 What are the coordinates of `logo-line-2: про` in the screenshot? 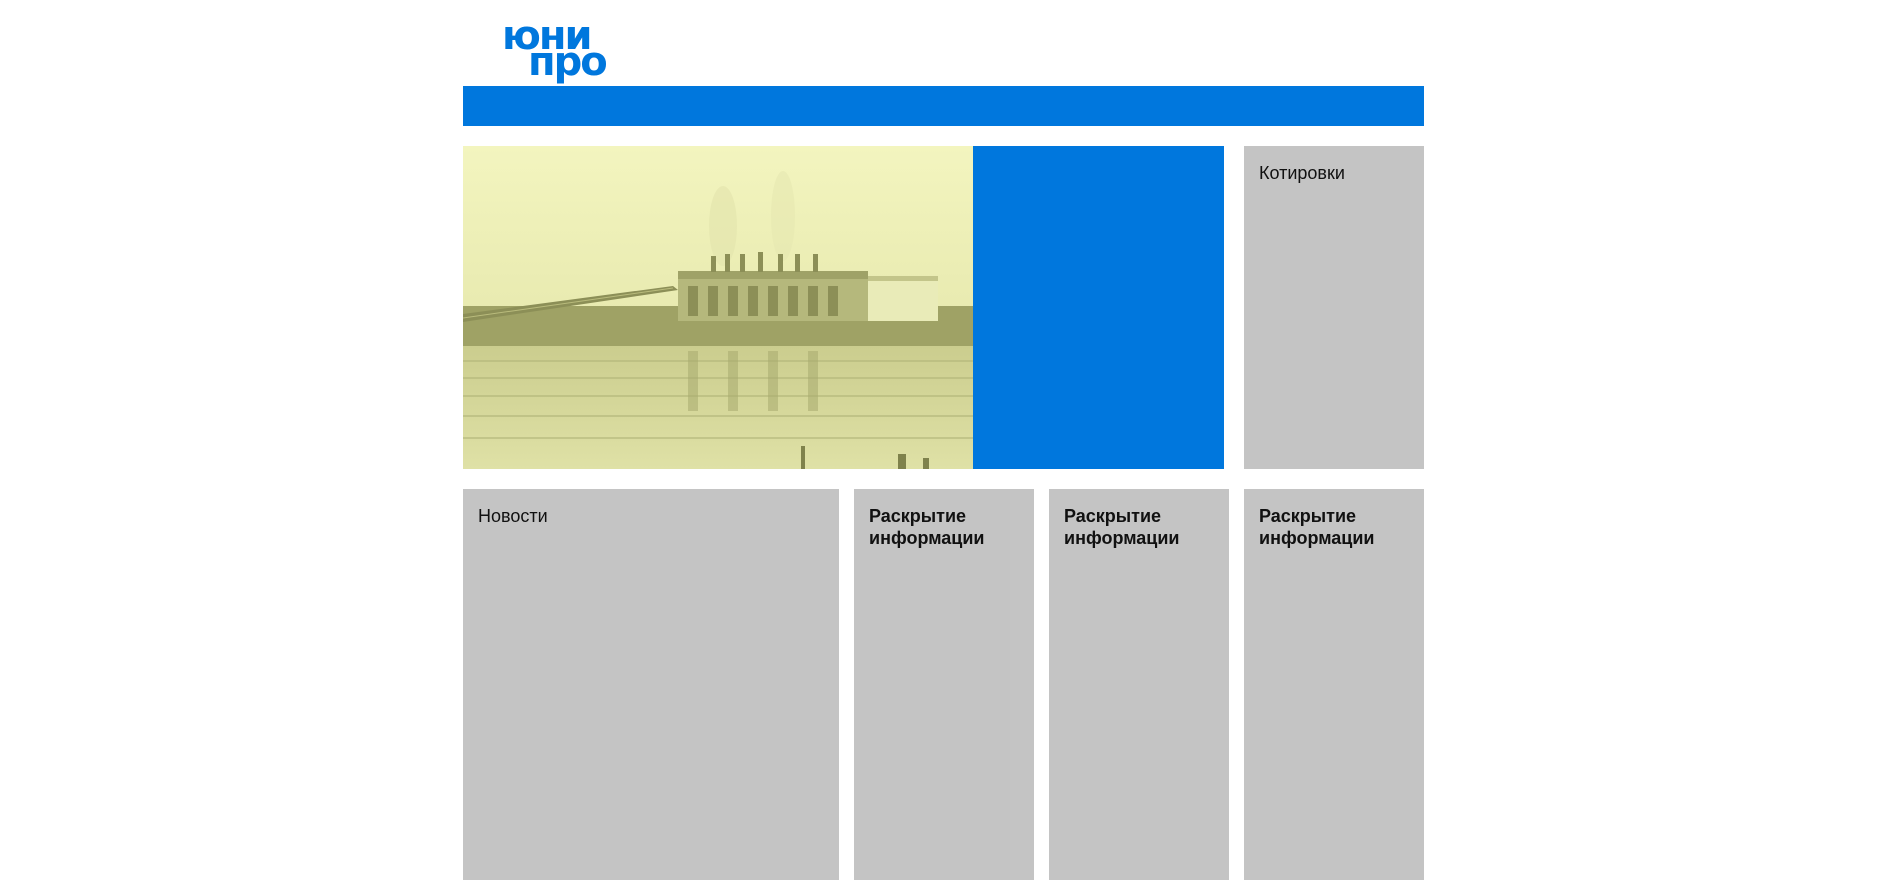 It's located at (568, 62).